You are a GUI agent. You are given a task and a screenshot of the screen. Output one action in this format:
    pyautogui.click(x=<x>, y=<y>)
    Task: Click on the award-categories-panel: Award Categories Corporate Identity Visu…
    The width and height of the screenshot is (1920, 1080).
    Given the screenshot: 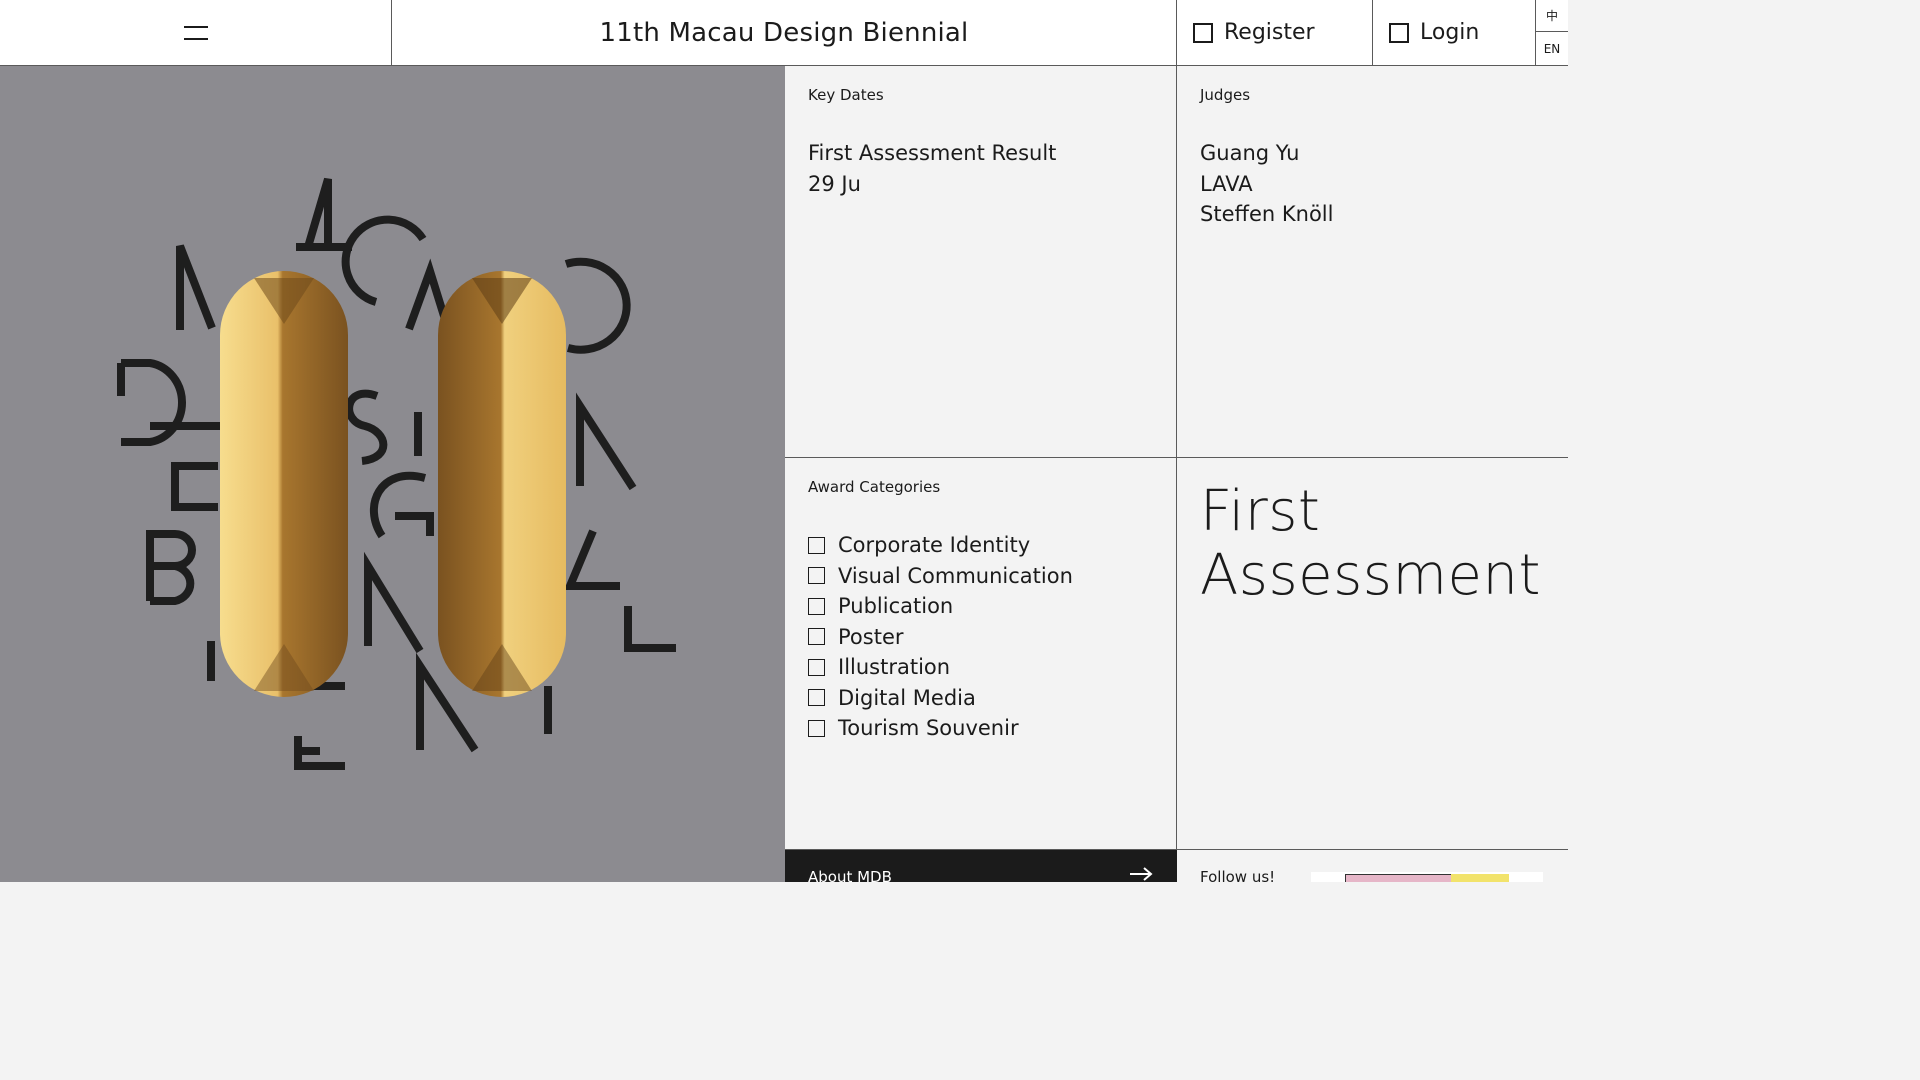 What is the action you would take?
    pyautogui.click(x=981, y=654)
    